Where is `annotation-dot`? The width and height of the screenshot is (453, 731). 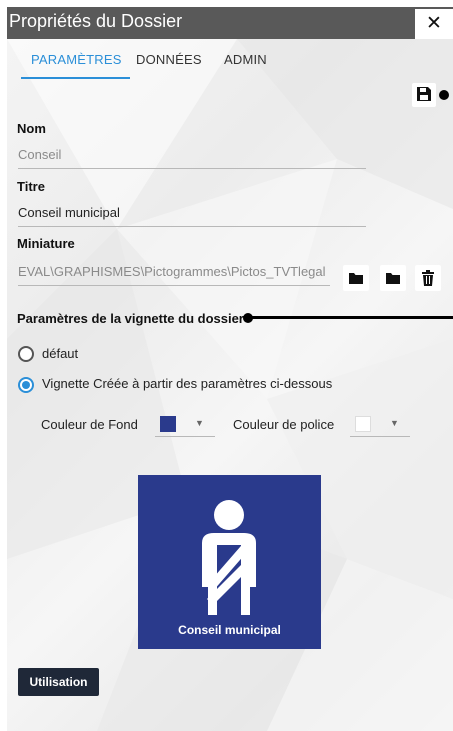 annotation-dot is located at coordinates (444, 95).